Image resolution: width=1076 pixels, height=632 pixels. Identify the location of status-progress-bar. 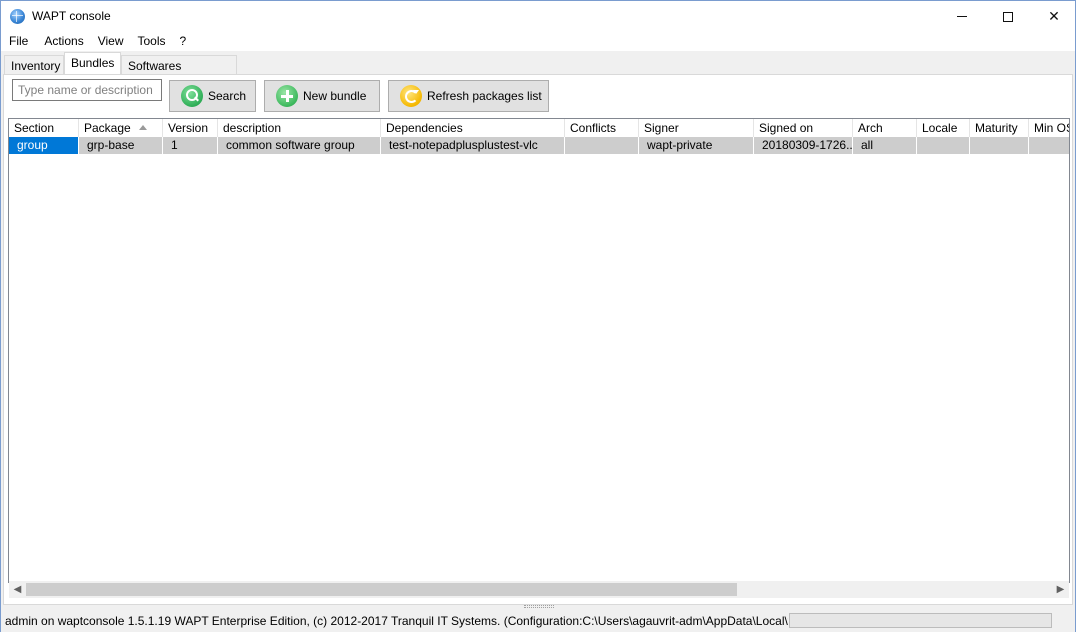
(920, 620).